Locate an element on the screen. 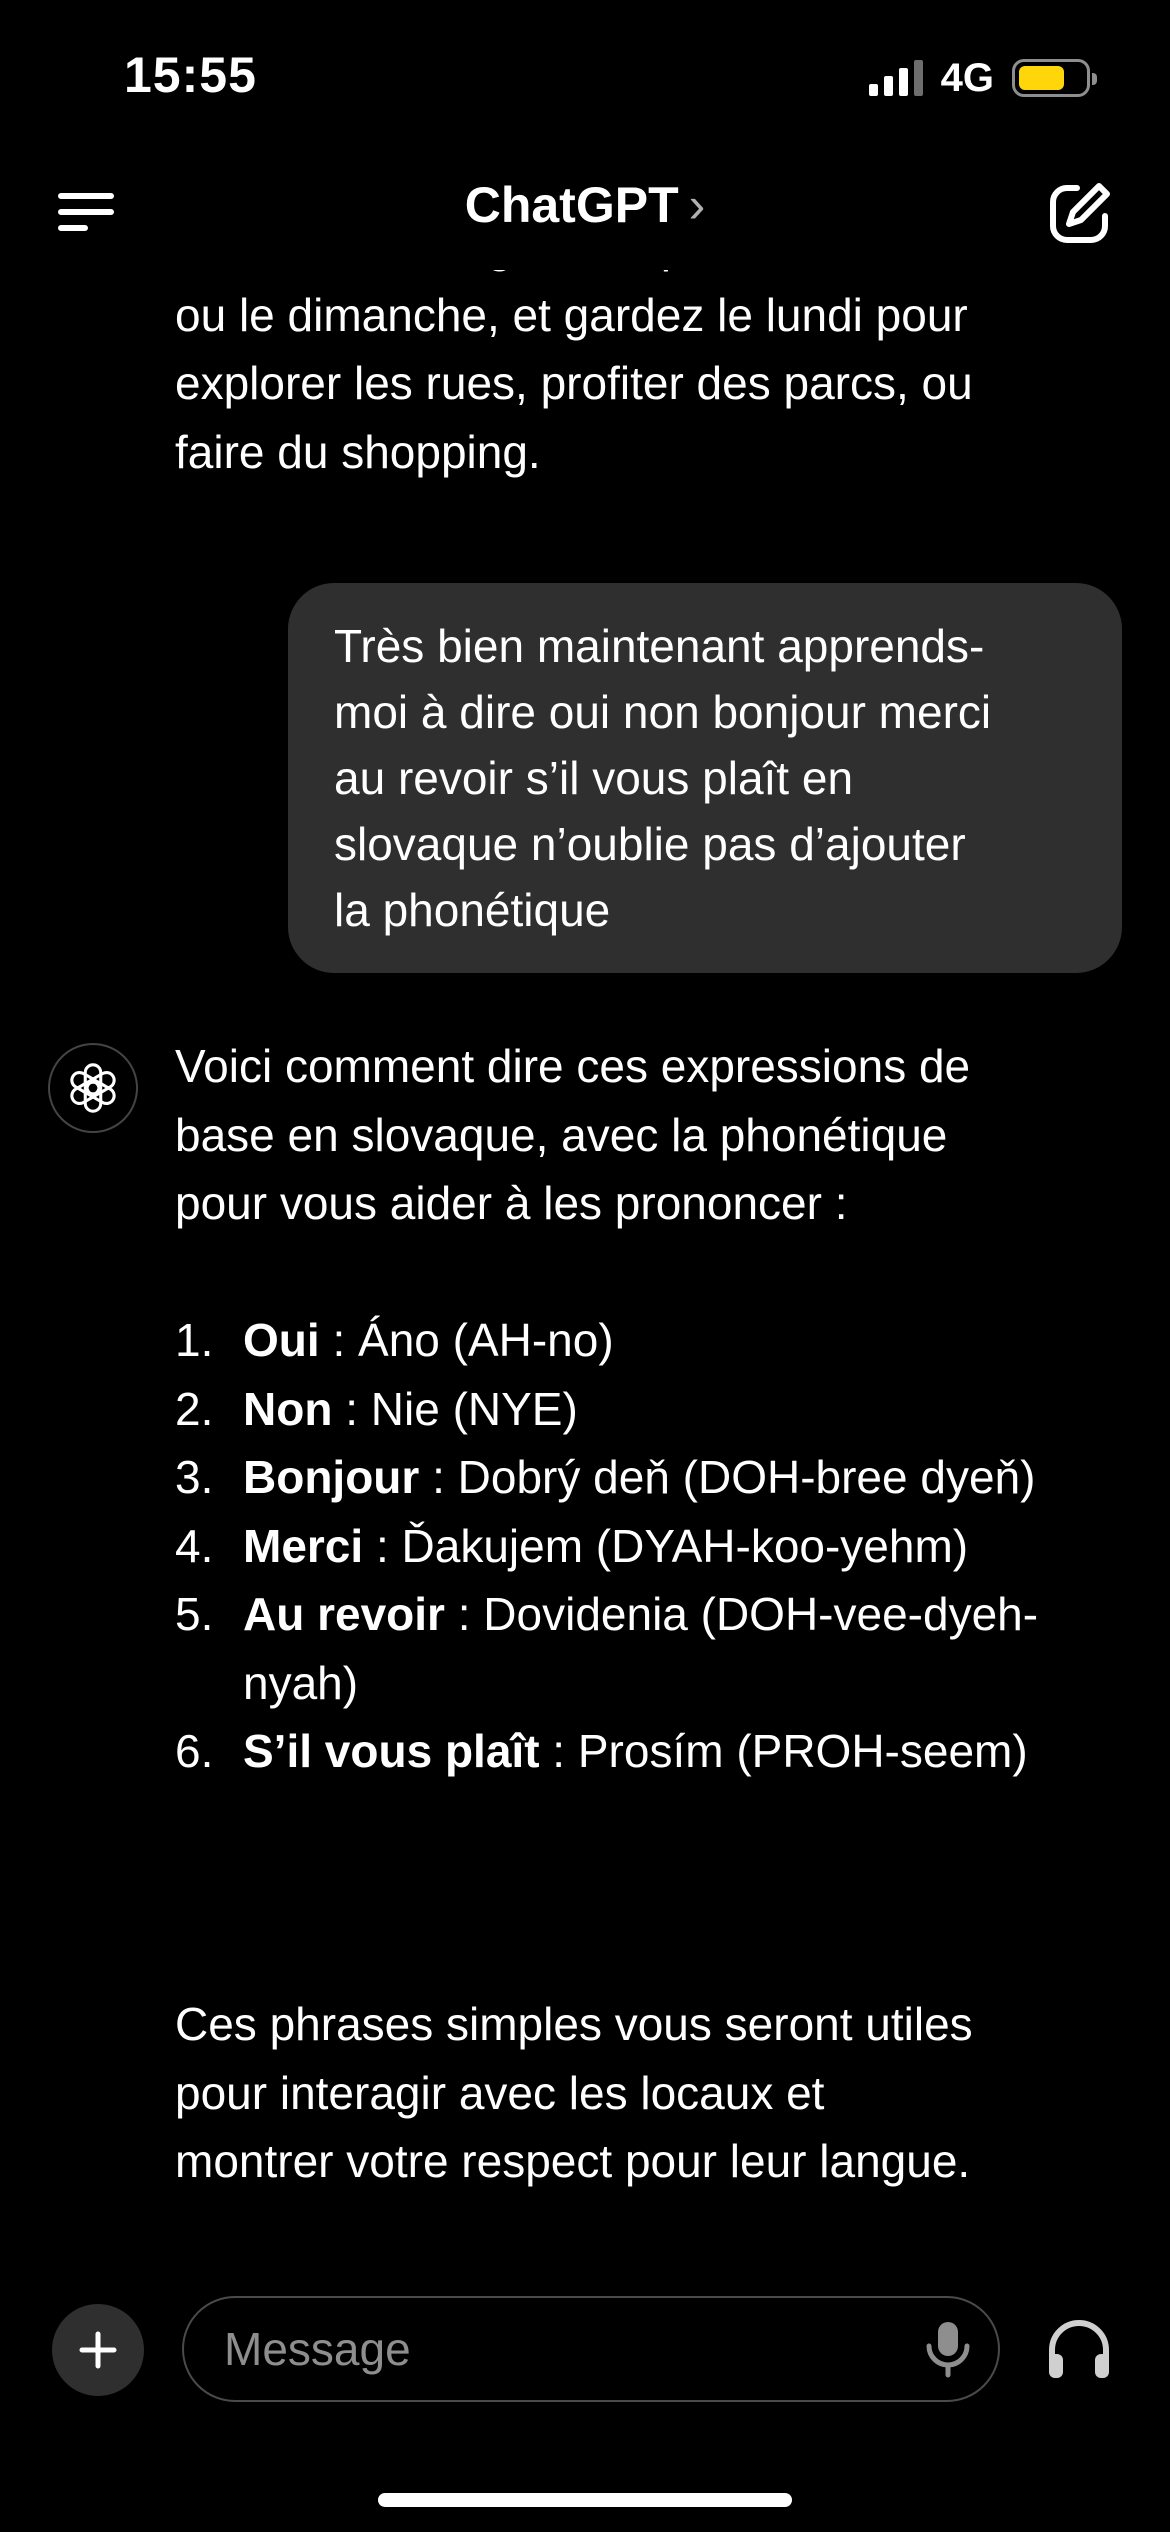 The image size is (1170, 2532). message-line: pour interagir avec les locaux et is located at coordinates (500, 2092).